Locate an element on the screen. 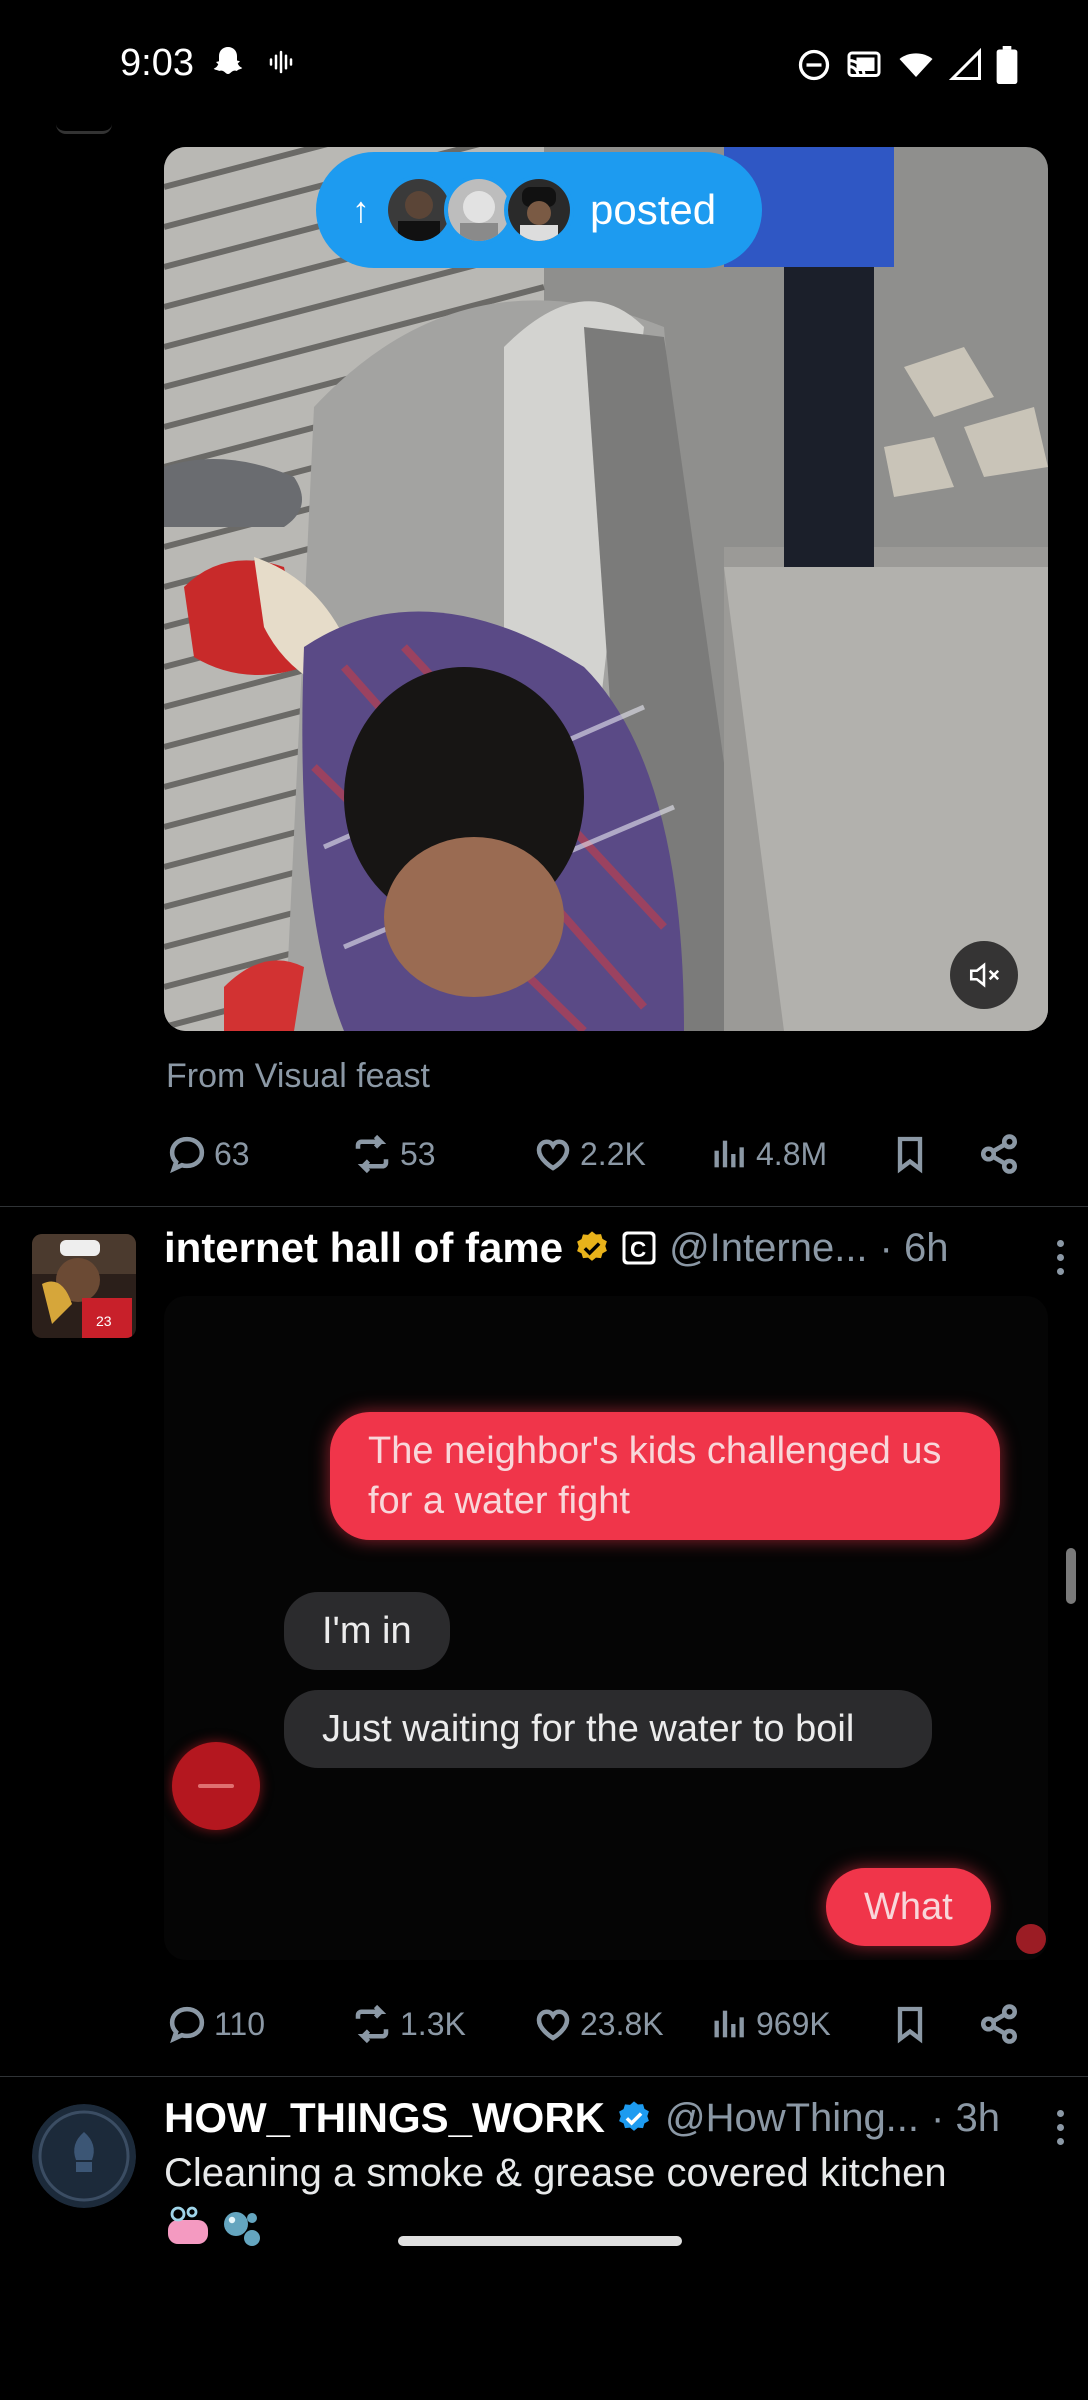 Image resolution: width=1088 pixels, height=2400 pixels. mute-toggle-button is located at coordinates (984, 975).